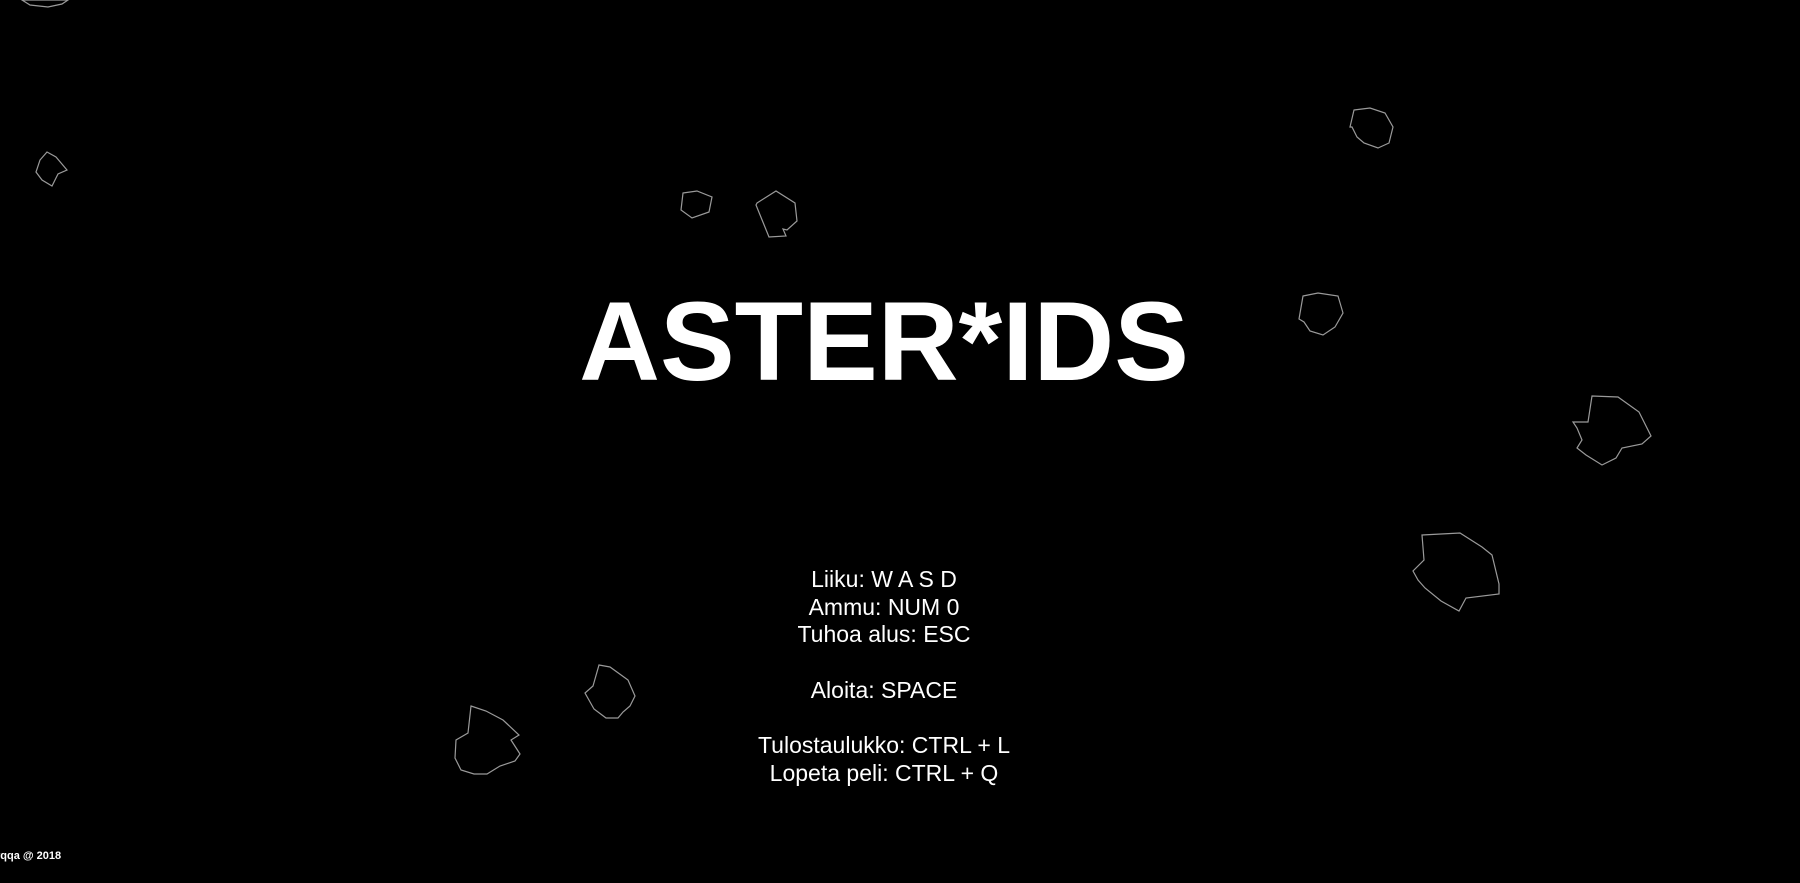 This screenshot has height=883, width=1800. What do you see at coordinates (884, 606) in the screenshot?
I see `shoot-controls-text: Ammu: NUM 0` at bounding box center [884, 606].